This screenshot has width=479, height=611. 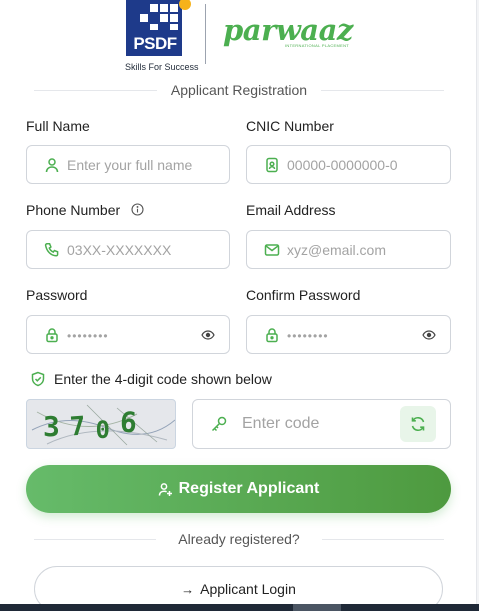 I want to click on full-name-field, so click(x=128, y=164).